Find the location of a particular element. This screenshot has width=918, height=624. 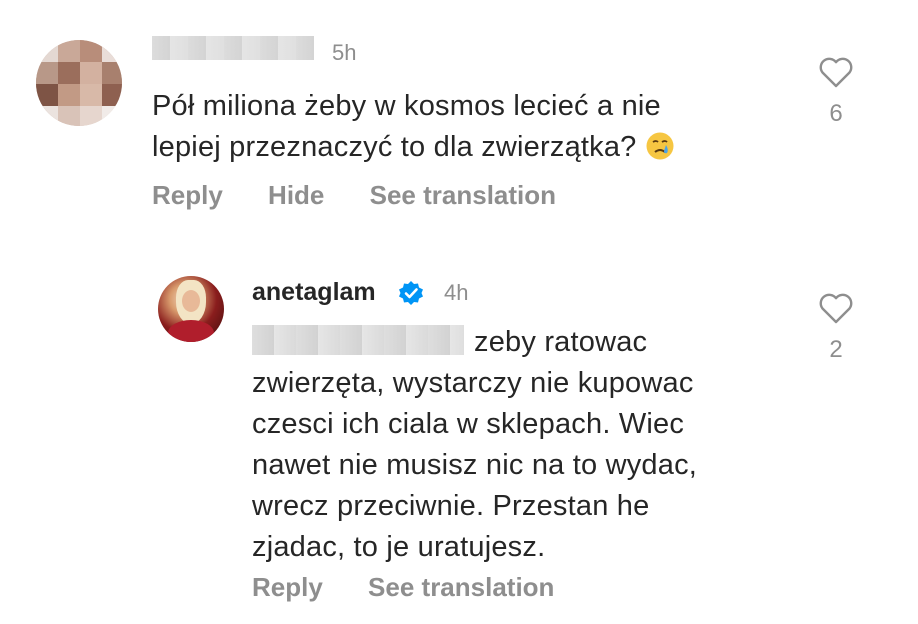

avatar-dress is located at coordinates (191, 331).